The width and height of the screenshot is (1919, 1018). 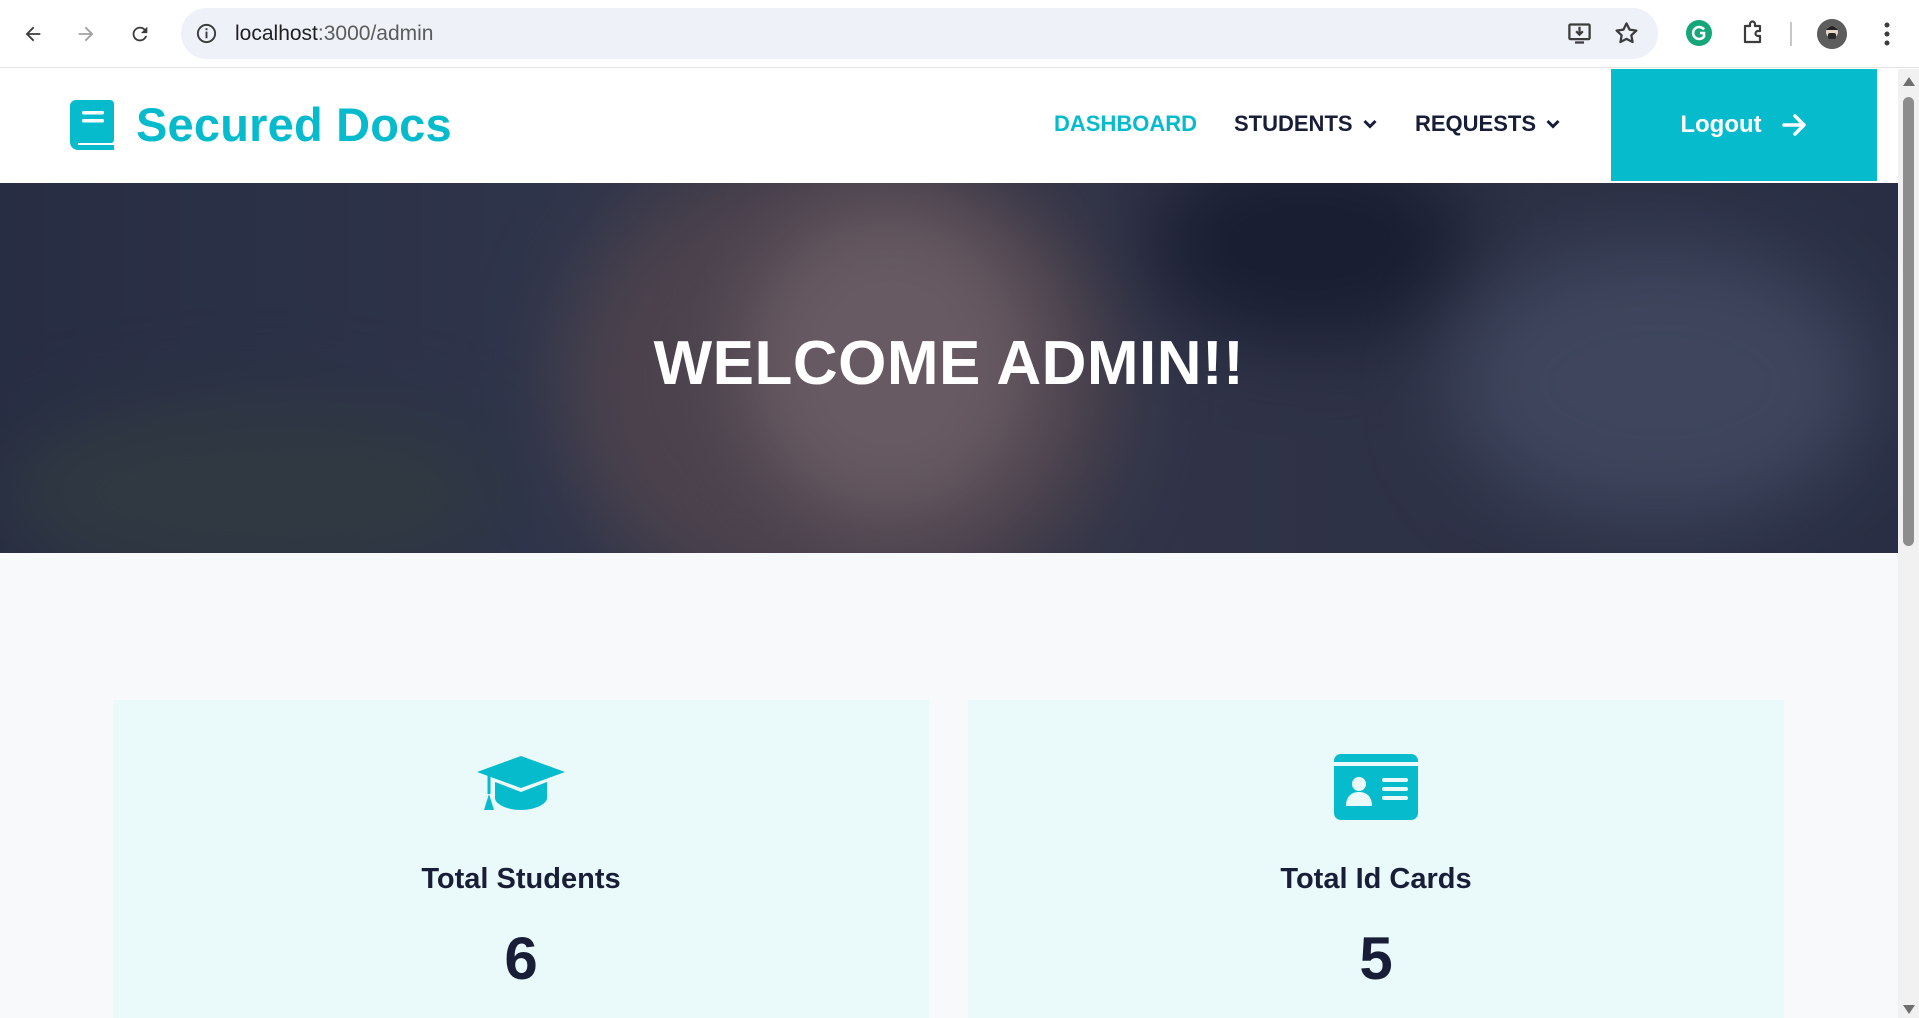 I want to click on logout-label: Logout, so click(x=1721, y=124).